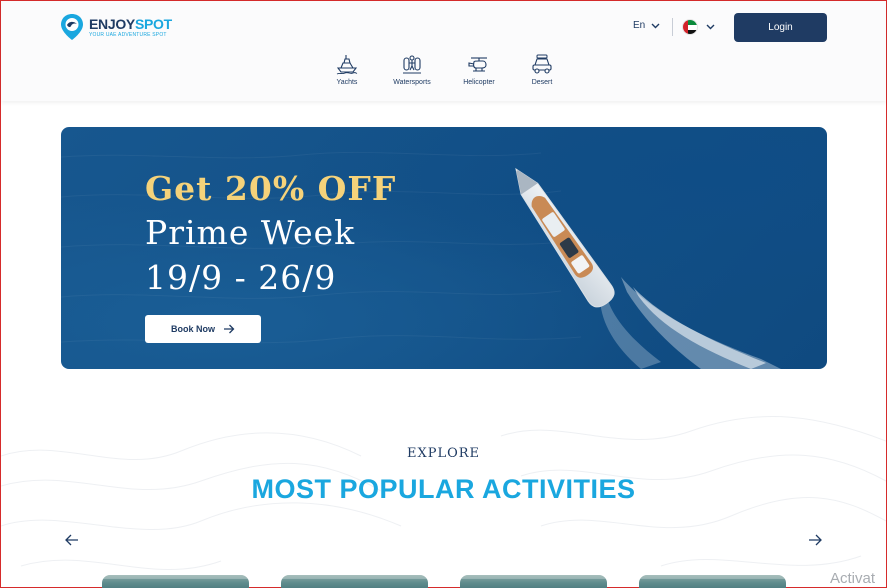 The height and width of the screenshot is (588, 887). I want to click on brand-name: ENJOYSPOT, so click(130, 23).